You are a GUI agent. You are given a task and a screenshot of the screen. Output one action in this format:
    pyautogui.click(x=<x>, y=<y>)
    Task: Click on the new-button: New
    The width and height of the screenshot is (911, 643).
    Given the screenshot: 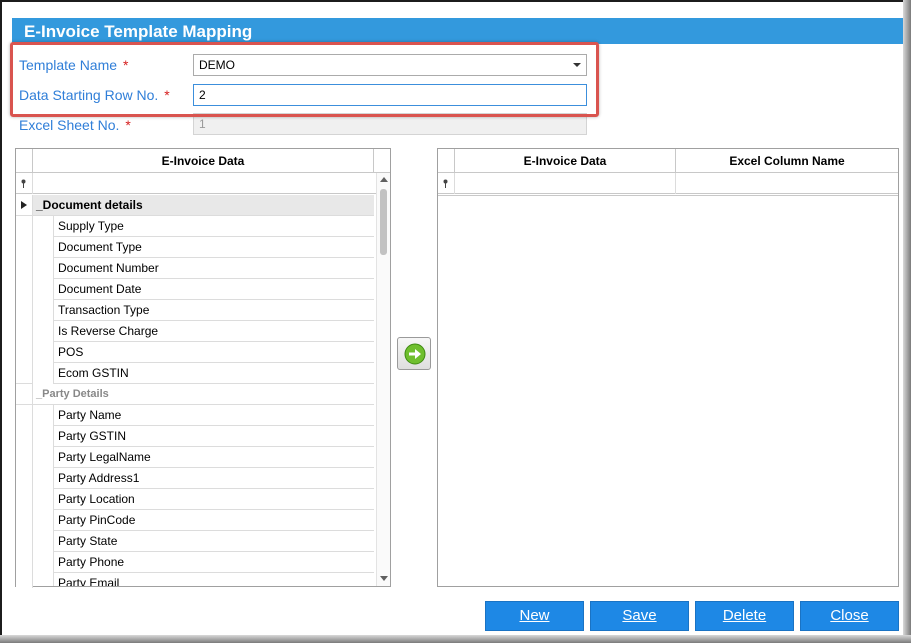 What is the action you would take?
    pyautogui.click(x=534, y=616)
    